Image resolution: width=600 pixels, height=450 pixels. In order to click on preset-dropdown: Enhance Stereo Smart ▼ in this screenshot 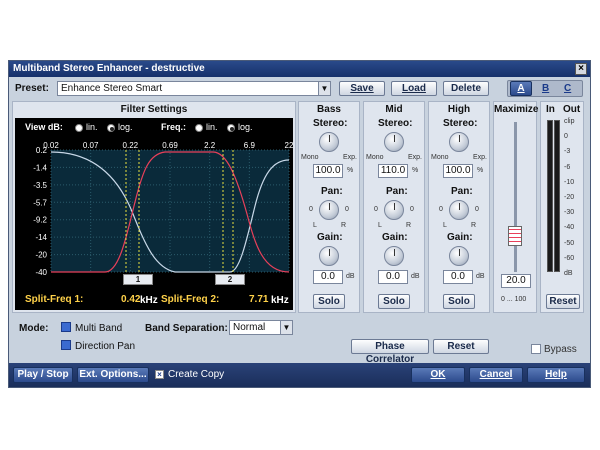, I will do `click(194, 88)`.